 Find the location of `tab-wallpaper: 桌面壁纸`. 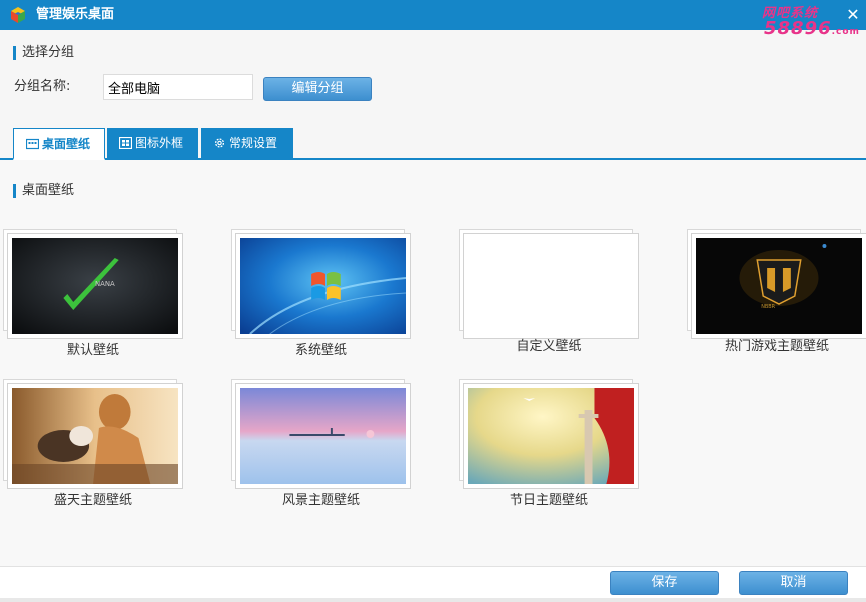

tab-wallpaper: 桌面壁纸 is located at coordinates (59, 144).